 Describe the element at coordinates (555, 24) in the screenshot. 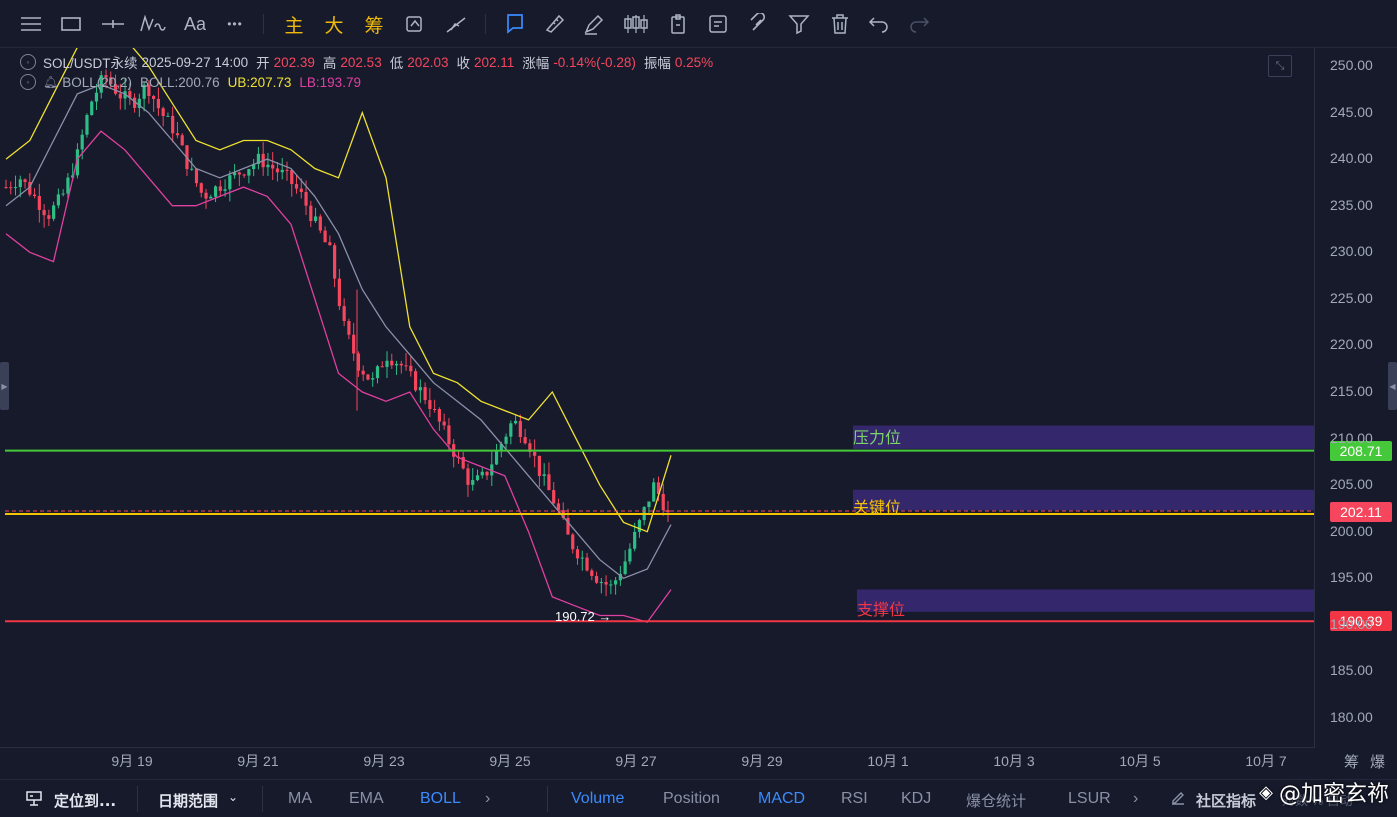

I see `ruler-icon` at that location.